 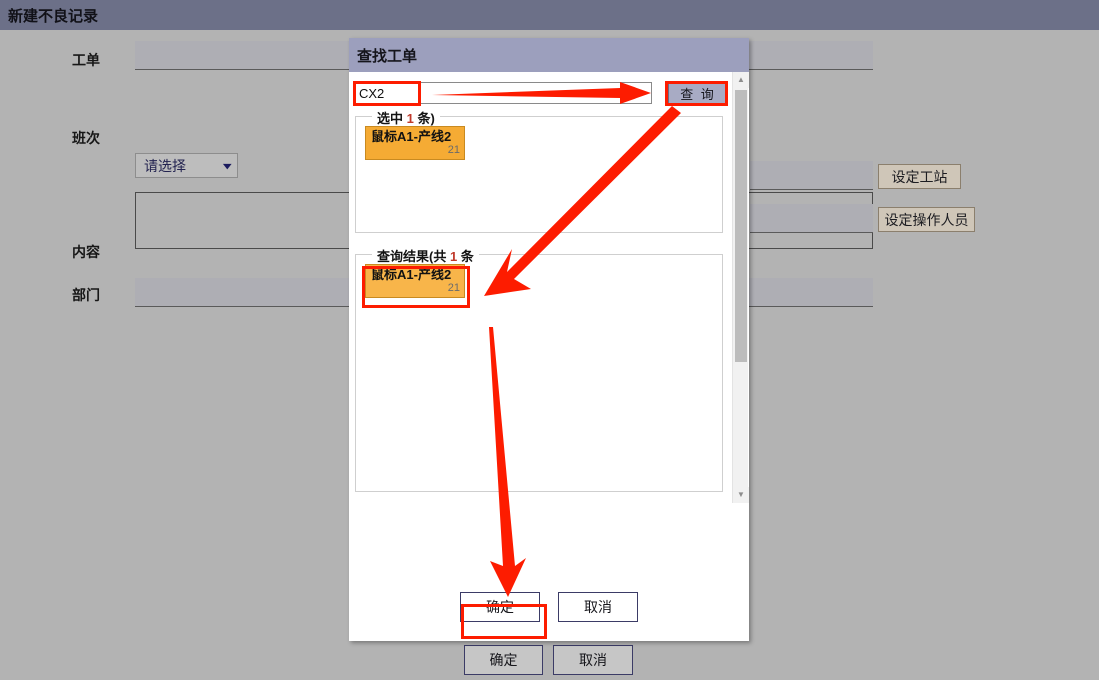 I want to click on result-group: 查询结果(共 1 条 鼠标A1-产线2 21, so click(x=539, y=369).